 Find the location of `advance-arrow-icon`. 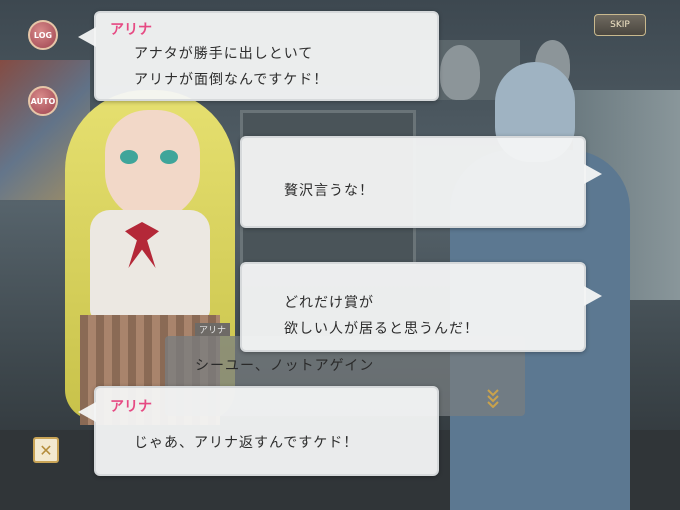

advance-arrow-icon is located at coordinates (494, 398).